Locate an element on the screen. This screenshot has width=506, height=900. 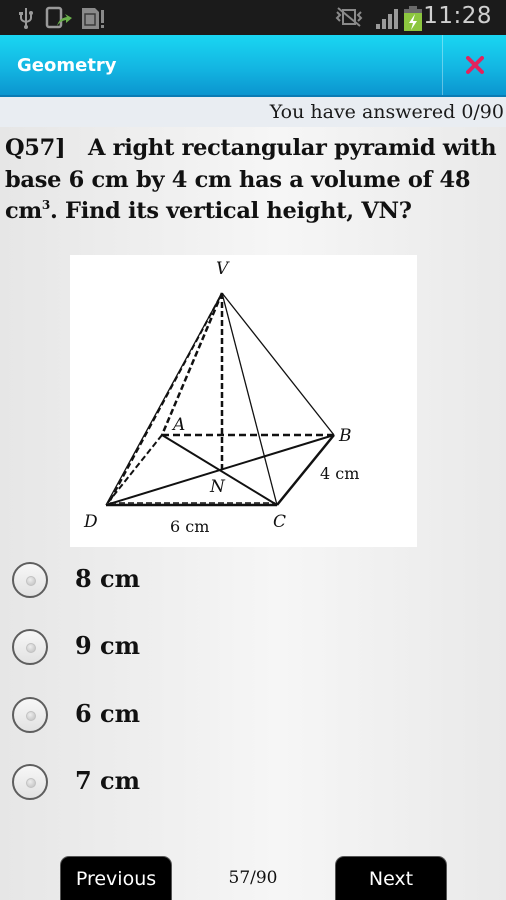
close-icon is located at coordinates (474, 65).